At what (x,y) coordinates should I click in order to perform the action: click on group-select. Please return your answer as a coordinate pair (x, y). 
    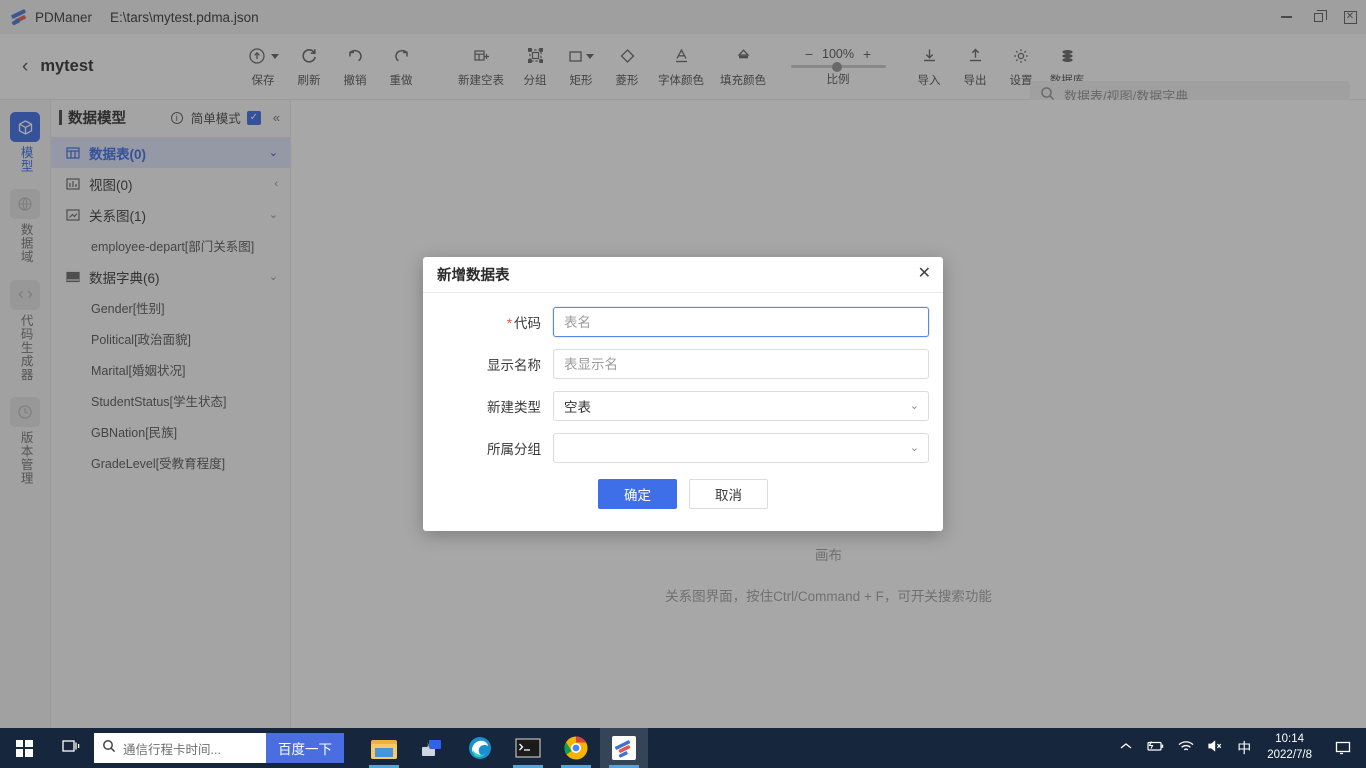
    Looking at the image, I should click on (741, 448).